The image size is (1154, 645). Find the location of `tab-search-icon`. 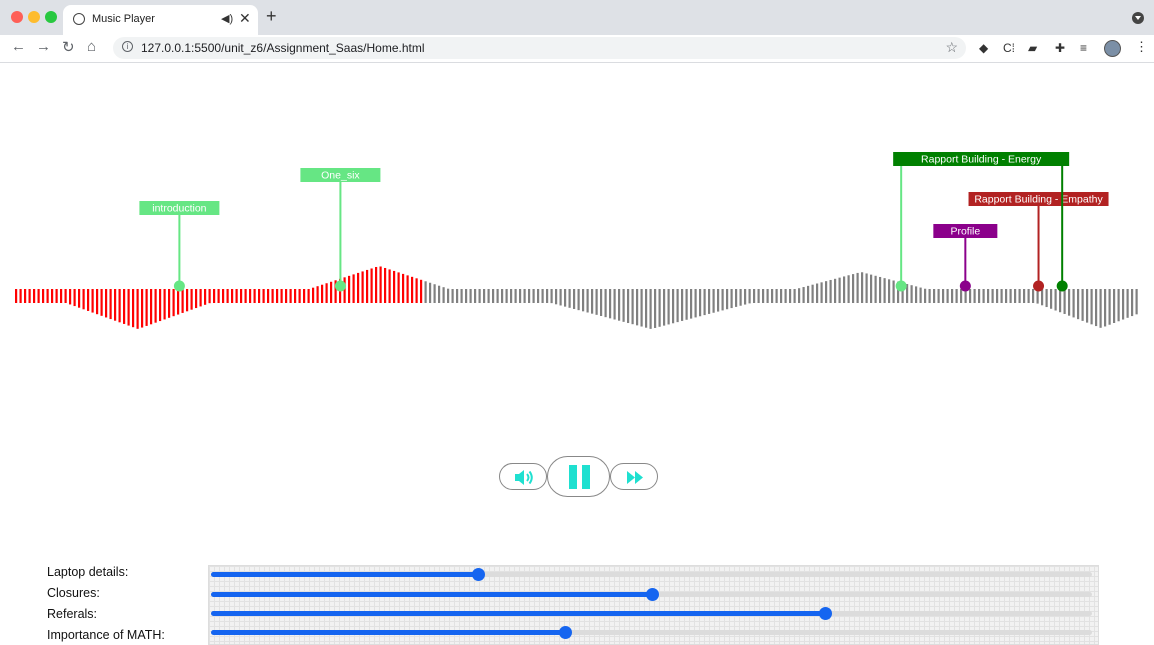

tab-search-icon is located at coordinates (1138, 18).